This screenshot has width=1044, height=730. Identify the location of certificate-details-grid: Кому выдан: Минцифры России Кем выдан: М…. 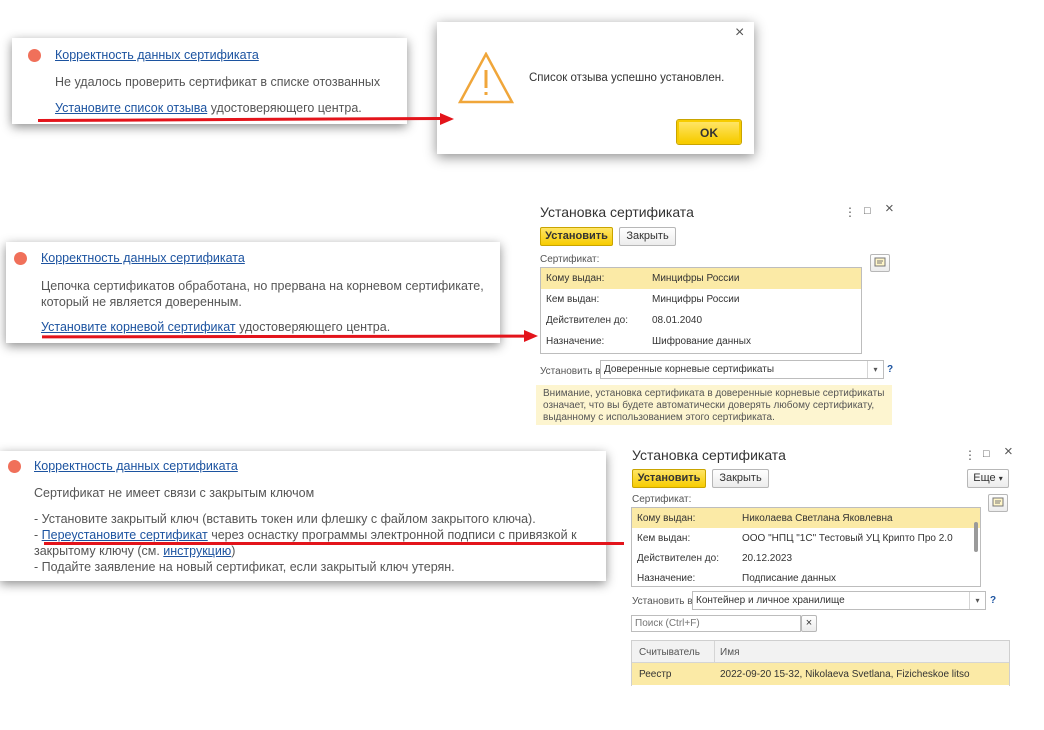
(701, 310).